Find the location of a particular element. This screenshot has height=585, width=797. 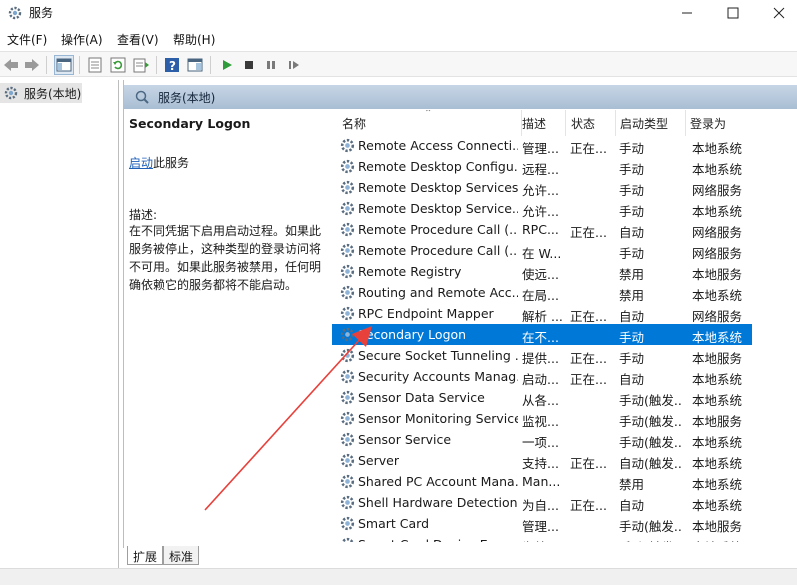

resume-icon is located at coordinates (294, 65).